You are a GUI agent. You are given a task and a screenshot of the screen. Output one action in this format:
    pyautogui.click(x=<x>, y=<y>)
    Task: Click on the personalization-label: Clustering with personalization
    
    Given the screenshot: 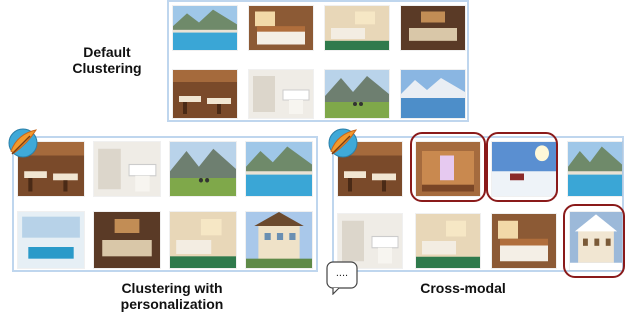 What is the action you would take?
    pyautogui.click(x=172, y=296)
    